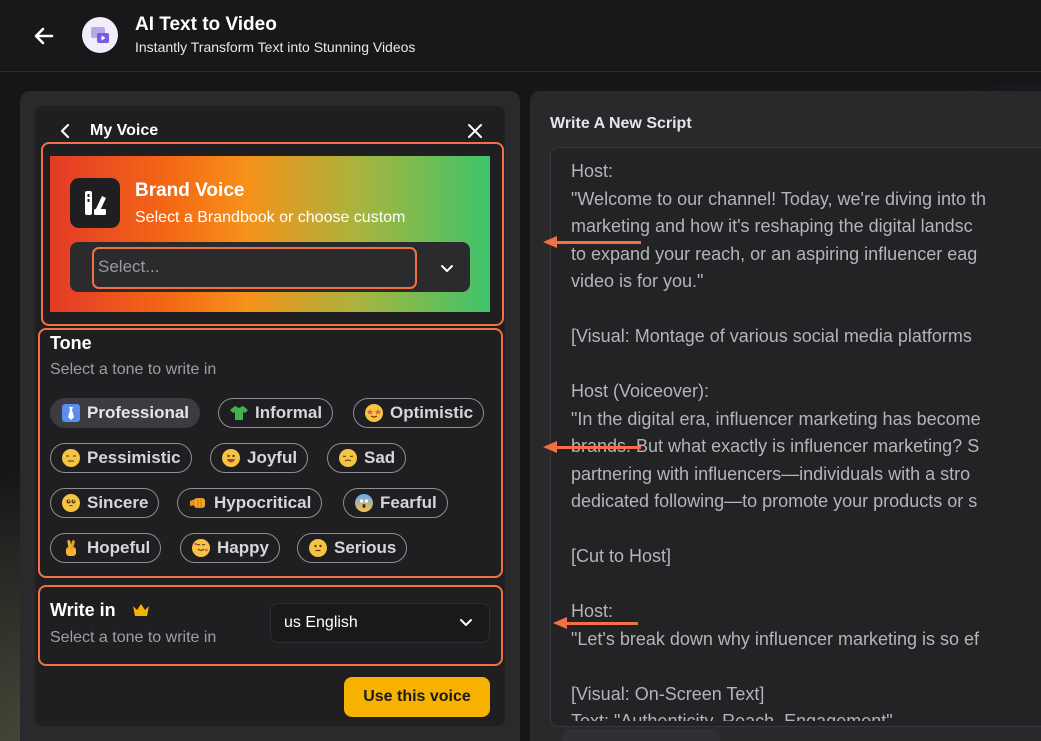 This screenshot has height=741, width=1041. I want to click on my-voice-title: My Voice, so click(124, 130).